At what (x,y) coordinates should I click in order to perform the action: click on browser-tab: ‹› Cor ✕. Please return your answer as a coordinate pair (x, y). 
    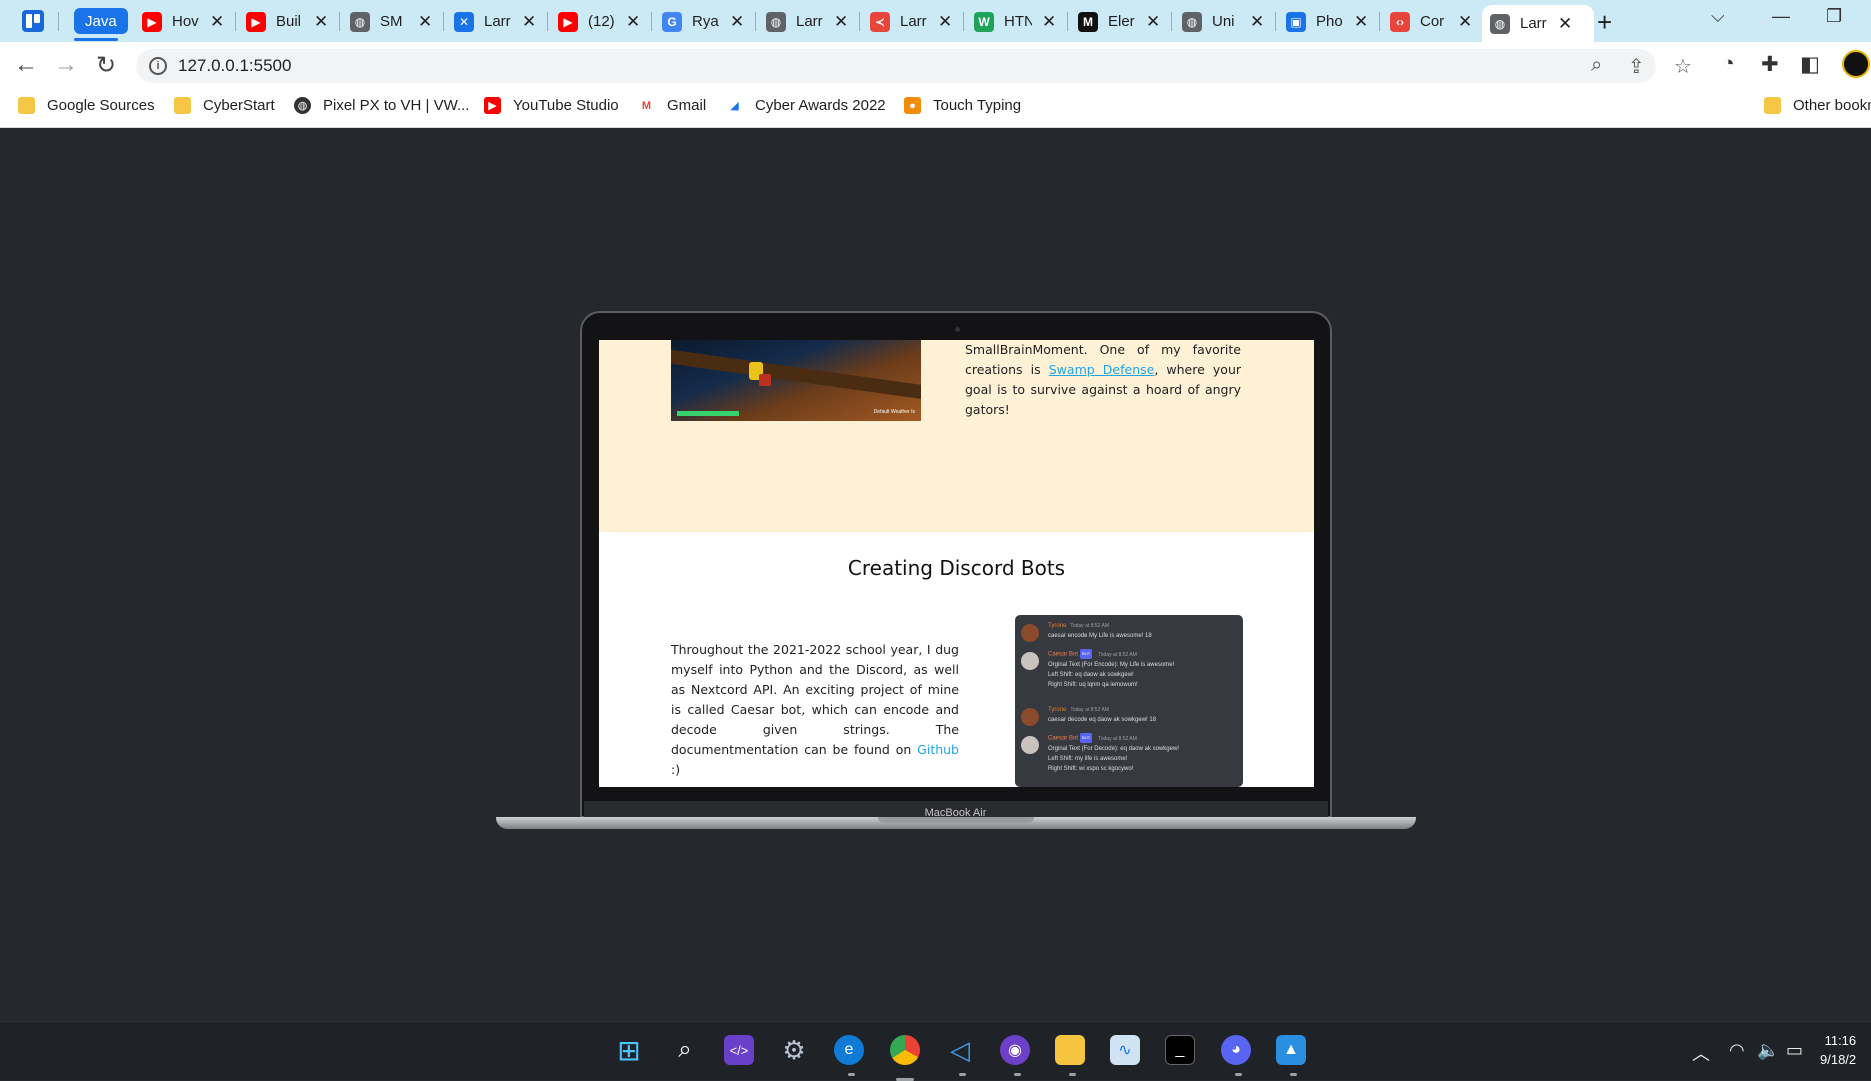
    Looking at the image, I should click on (1431, 21).